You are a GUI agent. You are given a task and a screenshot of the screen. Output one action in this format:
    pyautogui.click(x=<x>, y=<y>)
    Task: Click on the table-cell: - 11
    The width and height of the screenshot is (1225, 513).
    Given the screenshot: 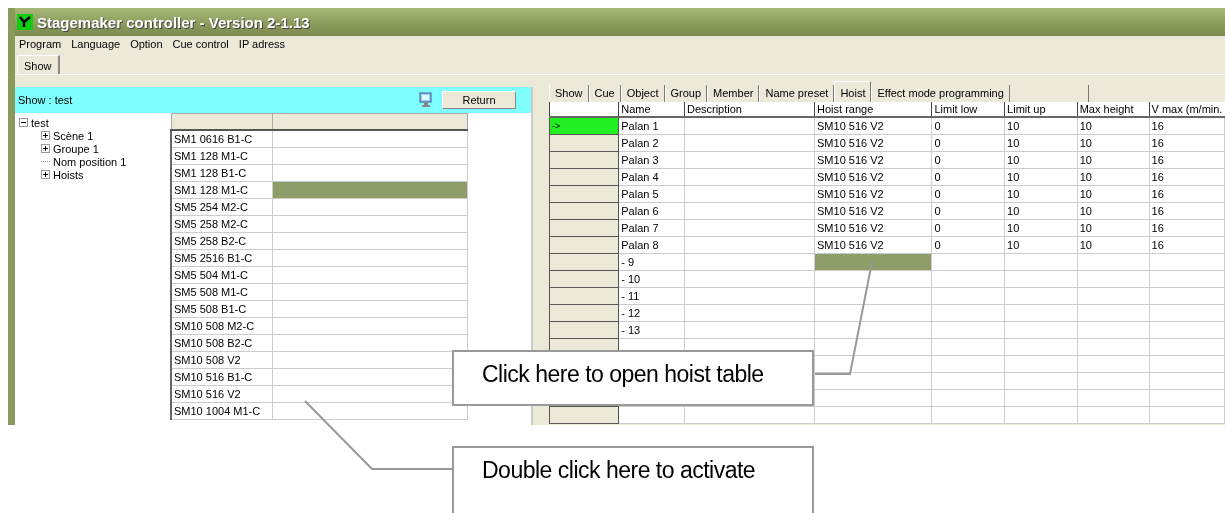 What is the action you would take?
    pyautogui.click(x=651, y=296)
    